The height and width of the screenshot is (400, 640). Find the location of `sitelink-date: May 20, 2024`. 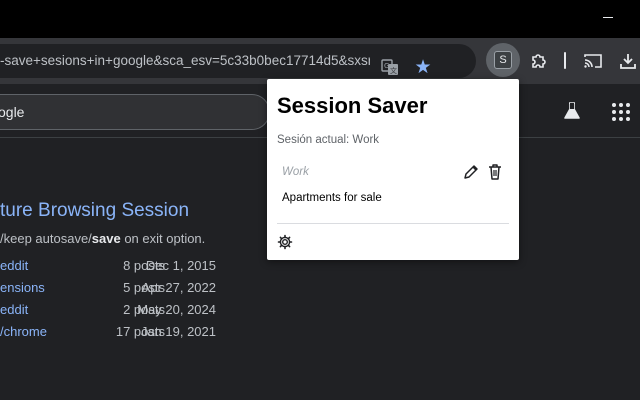

sitelink-date: May 20, 2024 is located at coordinates (176, 309).